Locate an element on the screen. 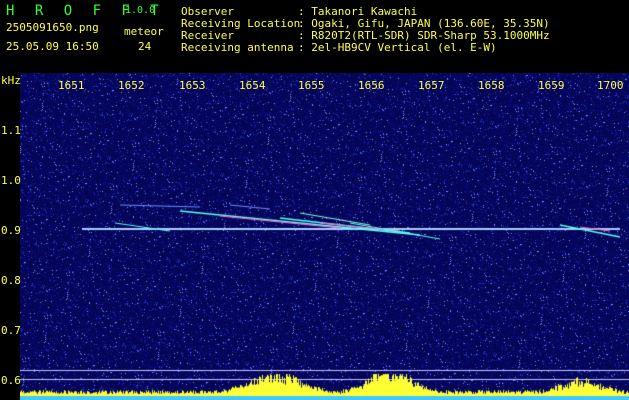 The width and height of the screenshot is (629, 400). x-tick-label: 1659 is located at coordinates (551, 85).